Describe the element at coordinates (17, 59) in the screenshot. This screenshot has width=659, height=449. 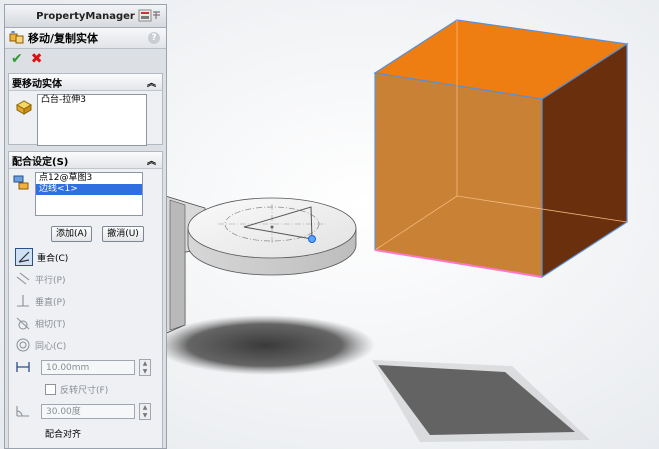
I see `ok-checkmark-icon: ✔` at that location.